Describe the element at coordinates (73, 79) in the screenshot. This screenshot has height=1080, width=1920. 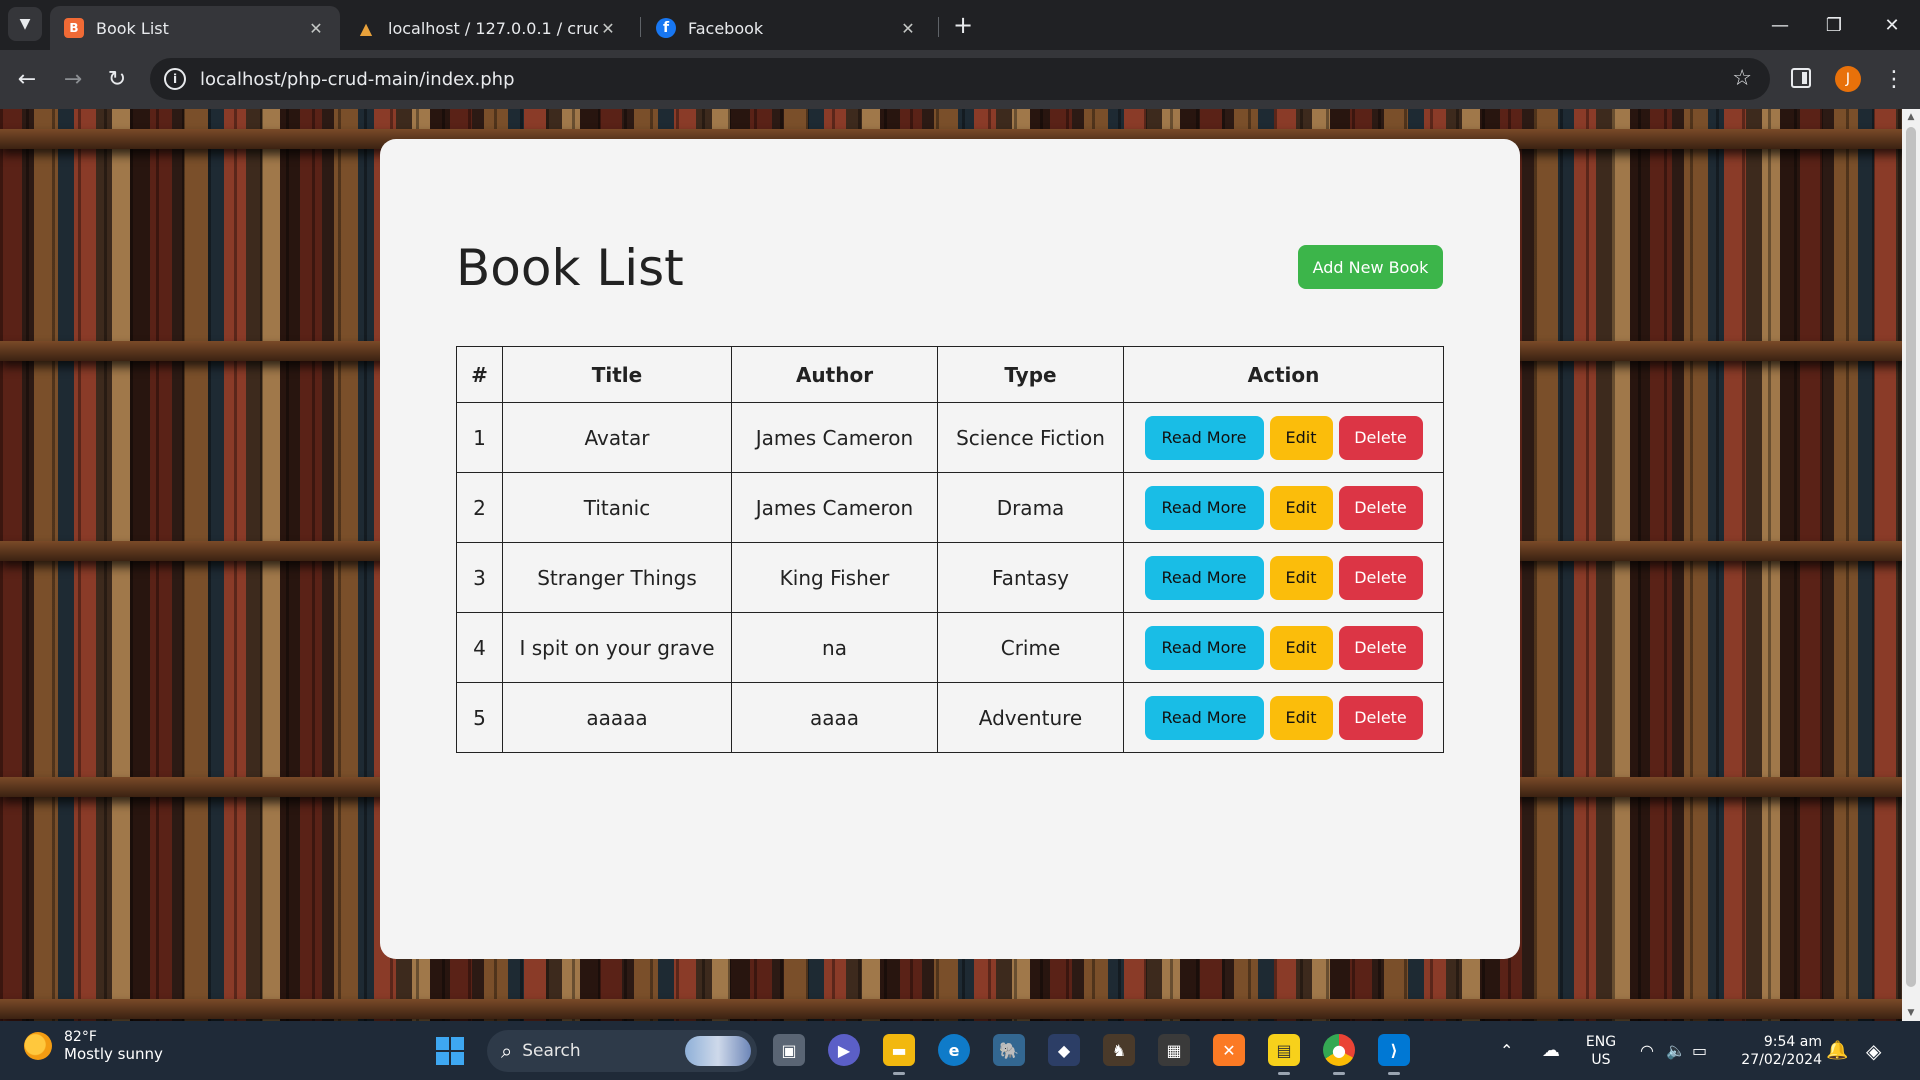
I see `forward-button: →` at that location.